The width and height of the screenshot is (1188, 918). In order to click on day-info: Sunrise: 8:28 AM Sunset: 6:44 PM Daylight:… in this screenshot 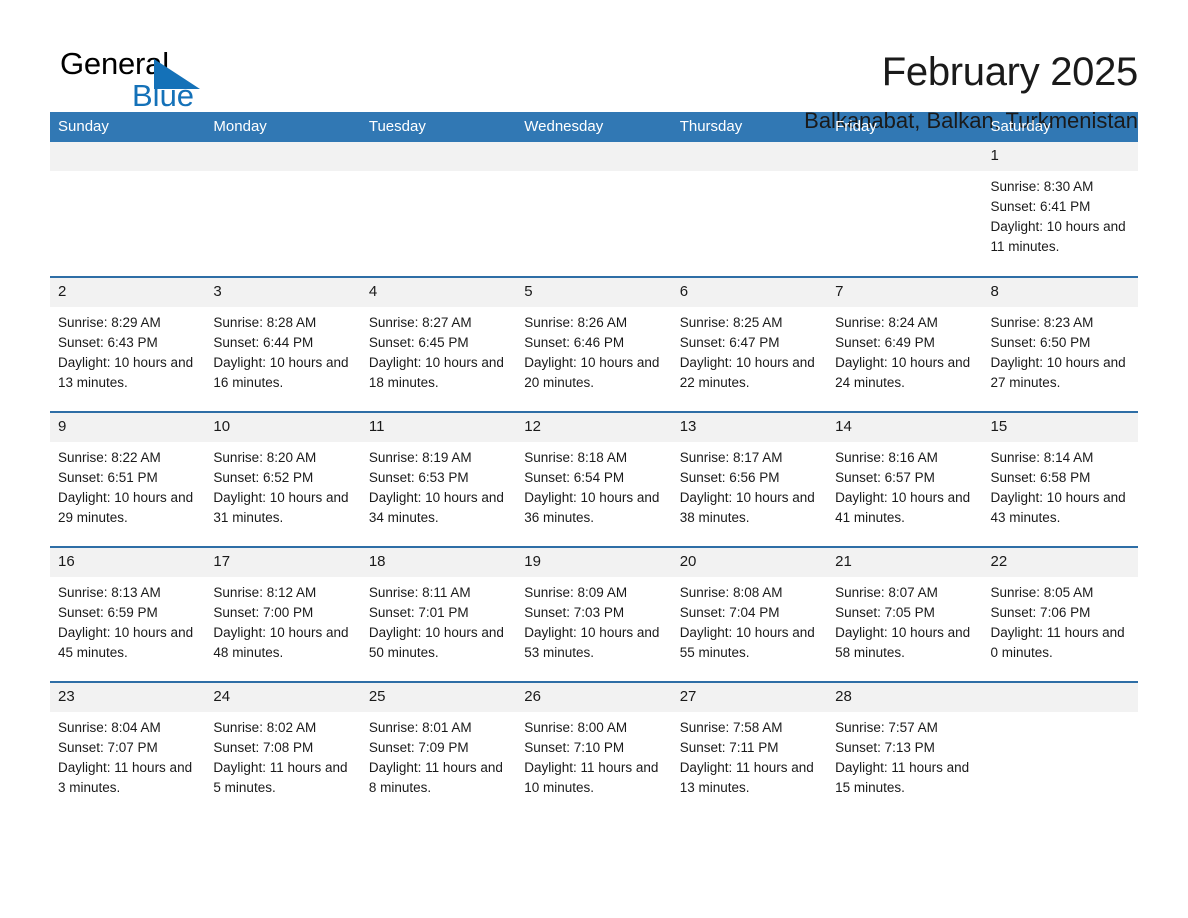, I will do `click(282, 350)`.